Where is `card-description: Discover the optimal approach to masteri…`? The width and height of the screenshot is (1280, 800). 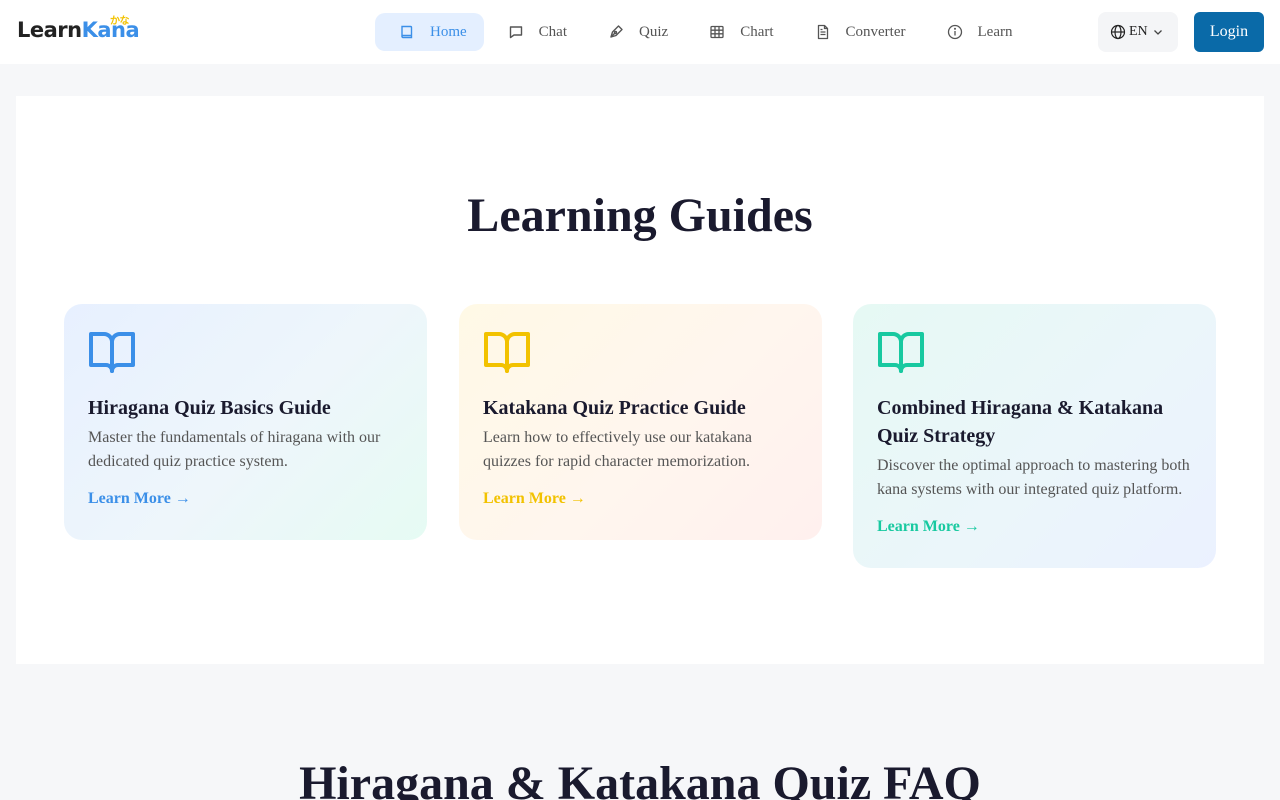 card-description: Discover the optimal approach to masteri… is located at coordinates (1033, 477).